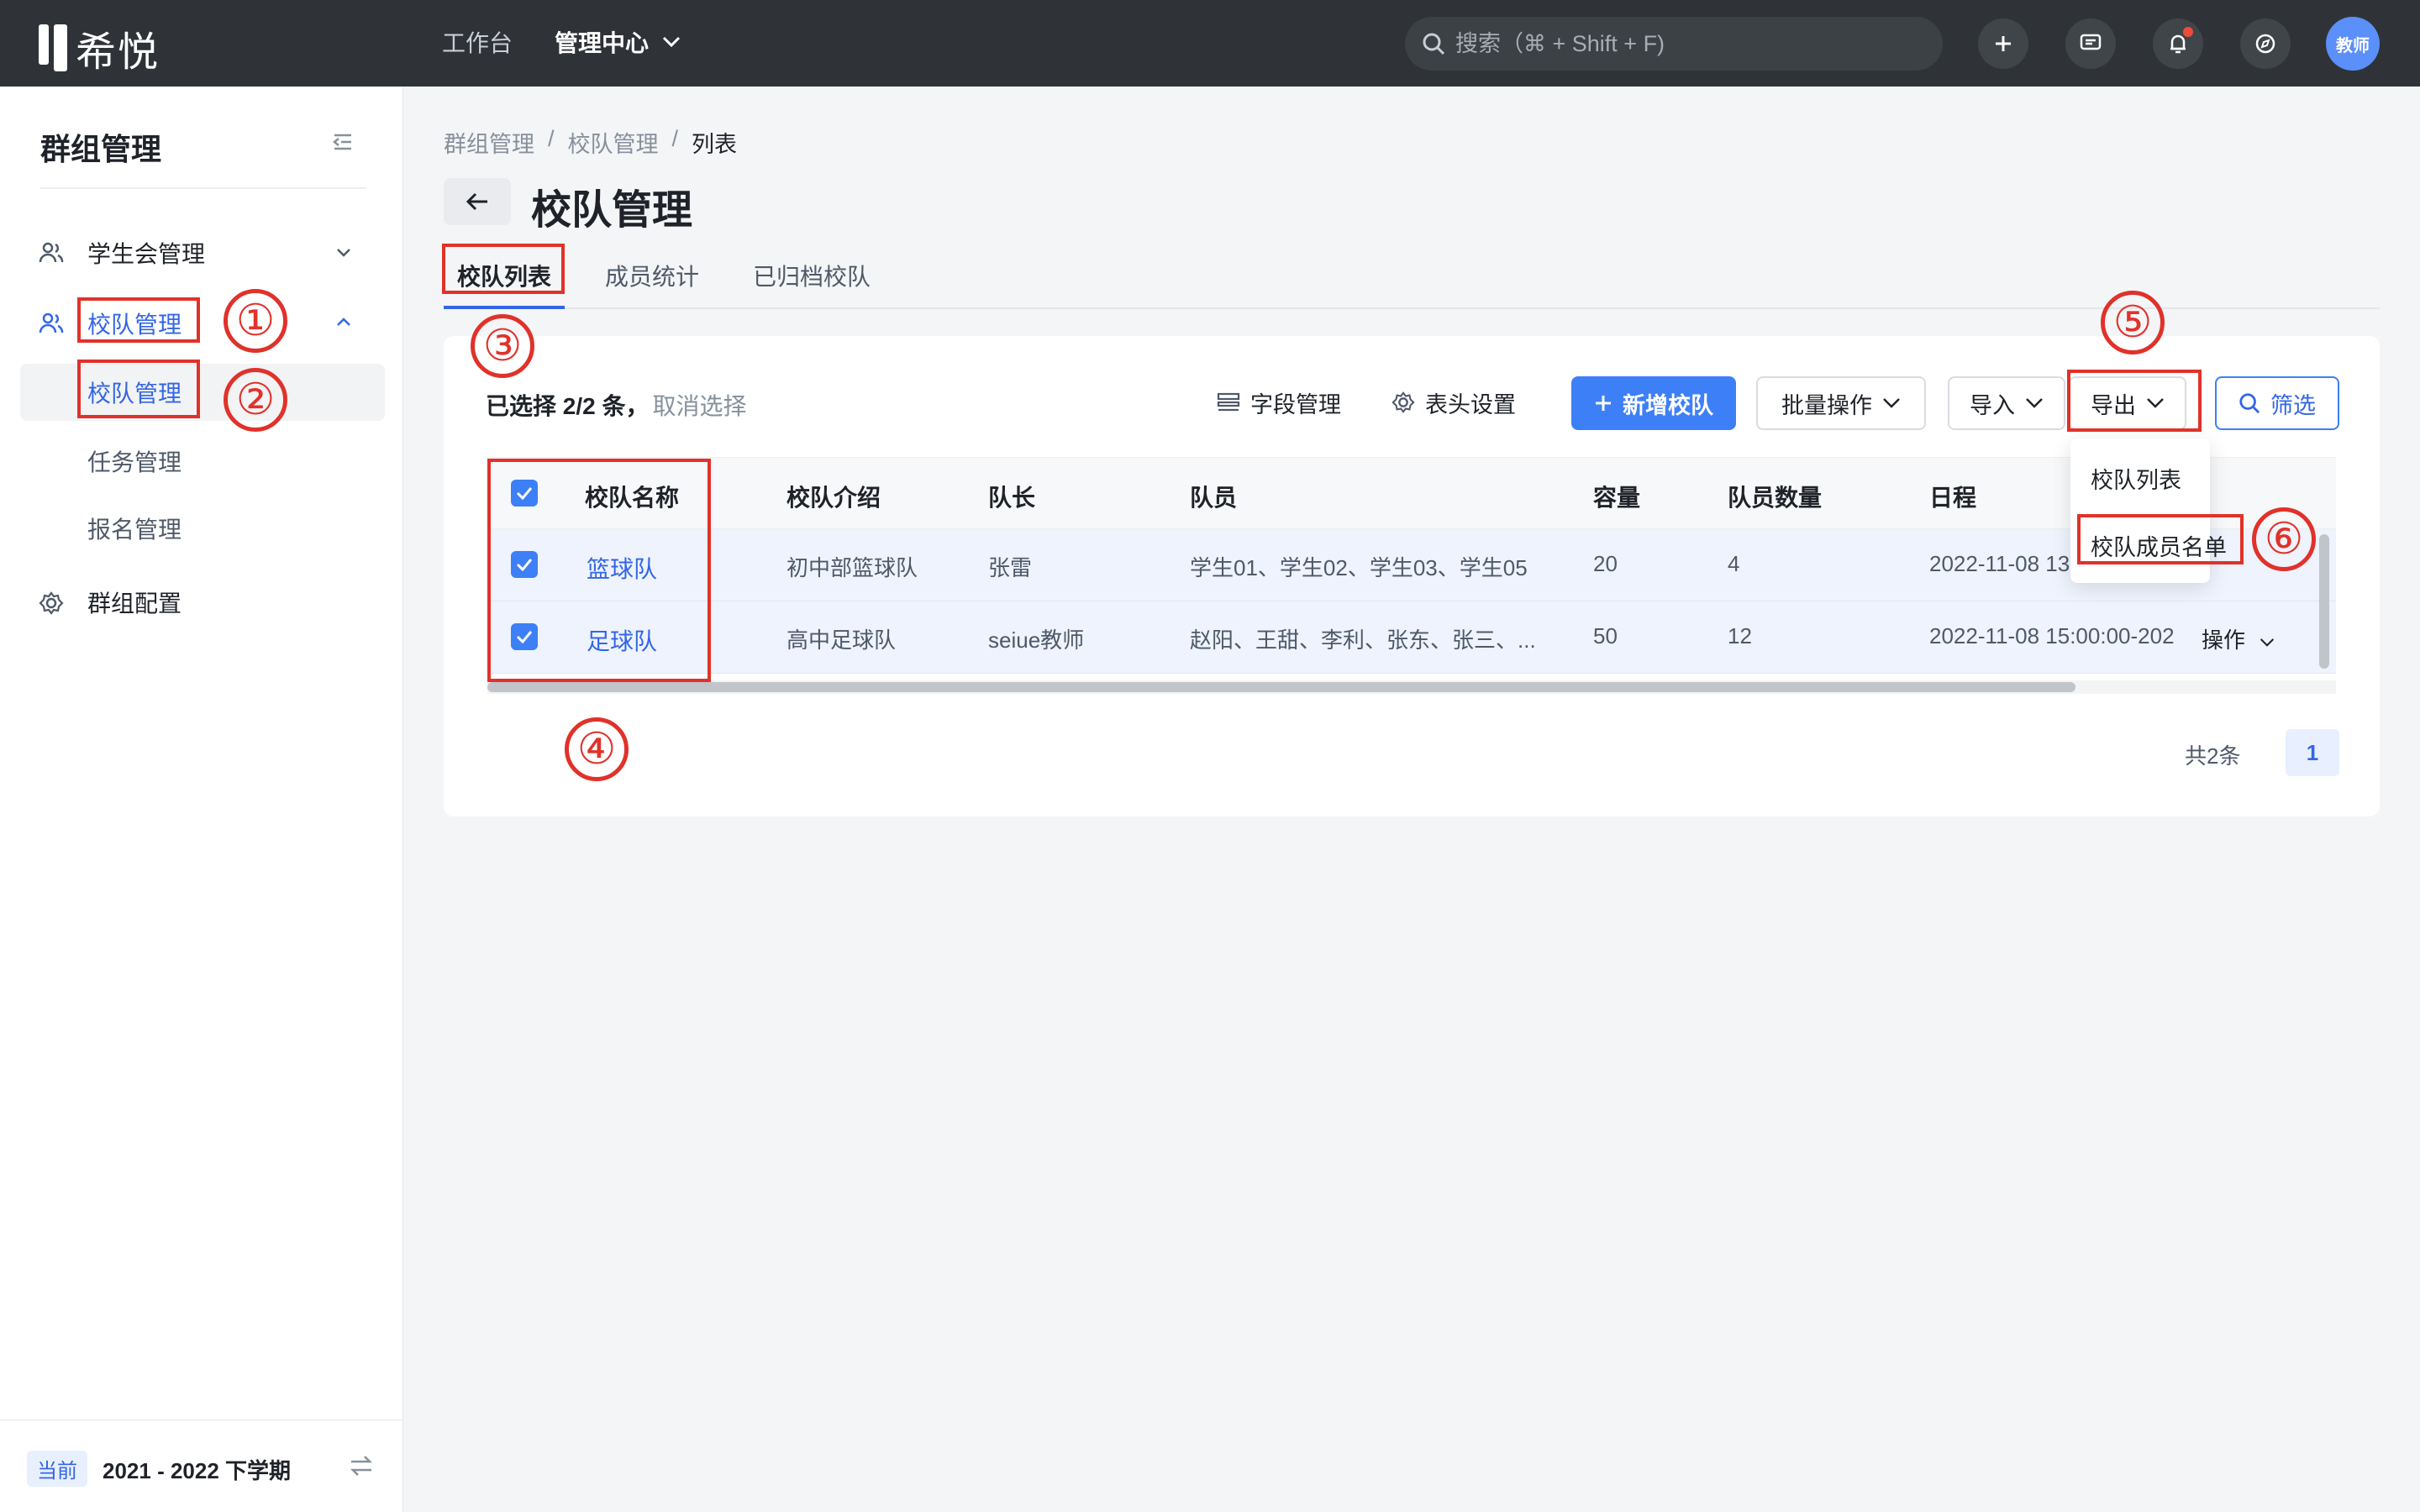  Describe the element at coordinates (202, 528) in the screenshot. I see `sidebar-subitem-registration-management: 报名管理` at that location.